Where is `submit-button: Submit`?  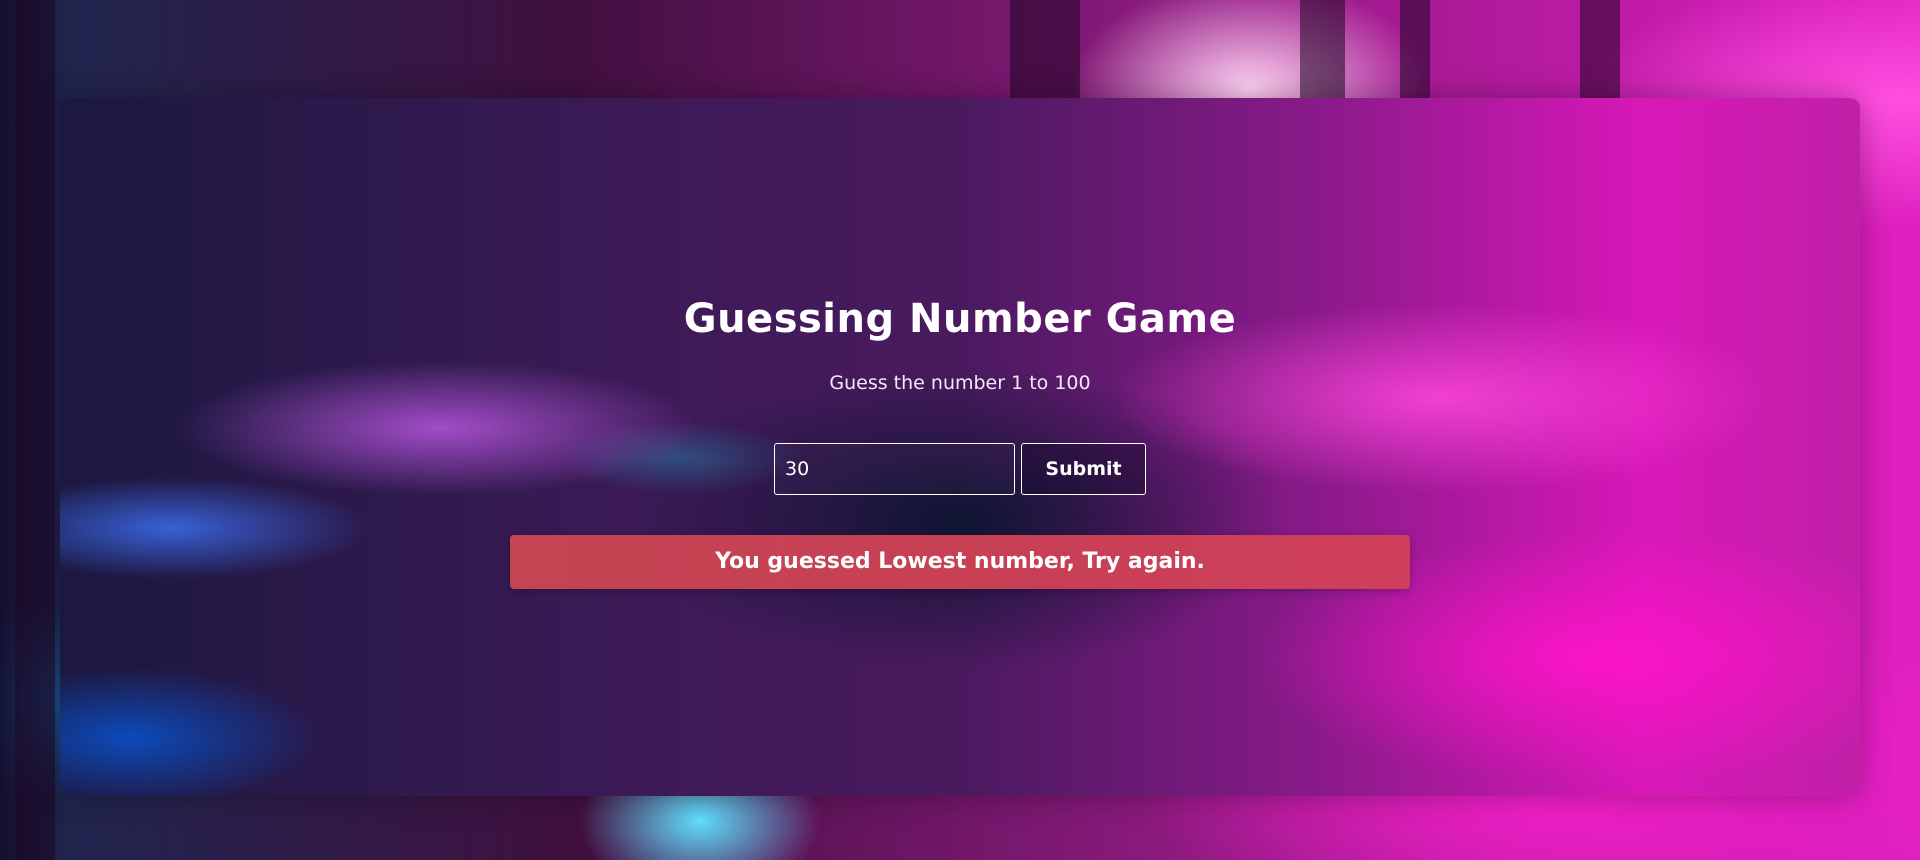 submit-button: Submit is located at coordinates (1083, 469).